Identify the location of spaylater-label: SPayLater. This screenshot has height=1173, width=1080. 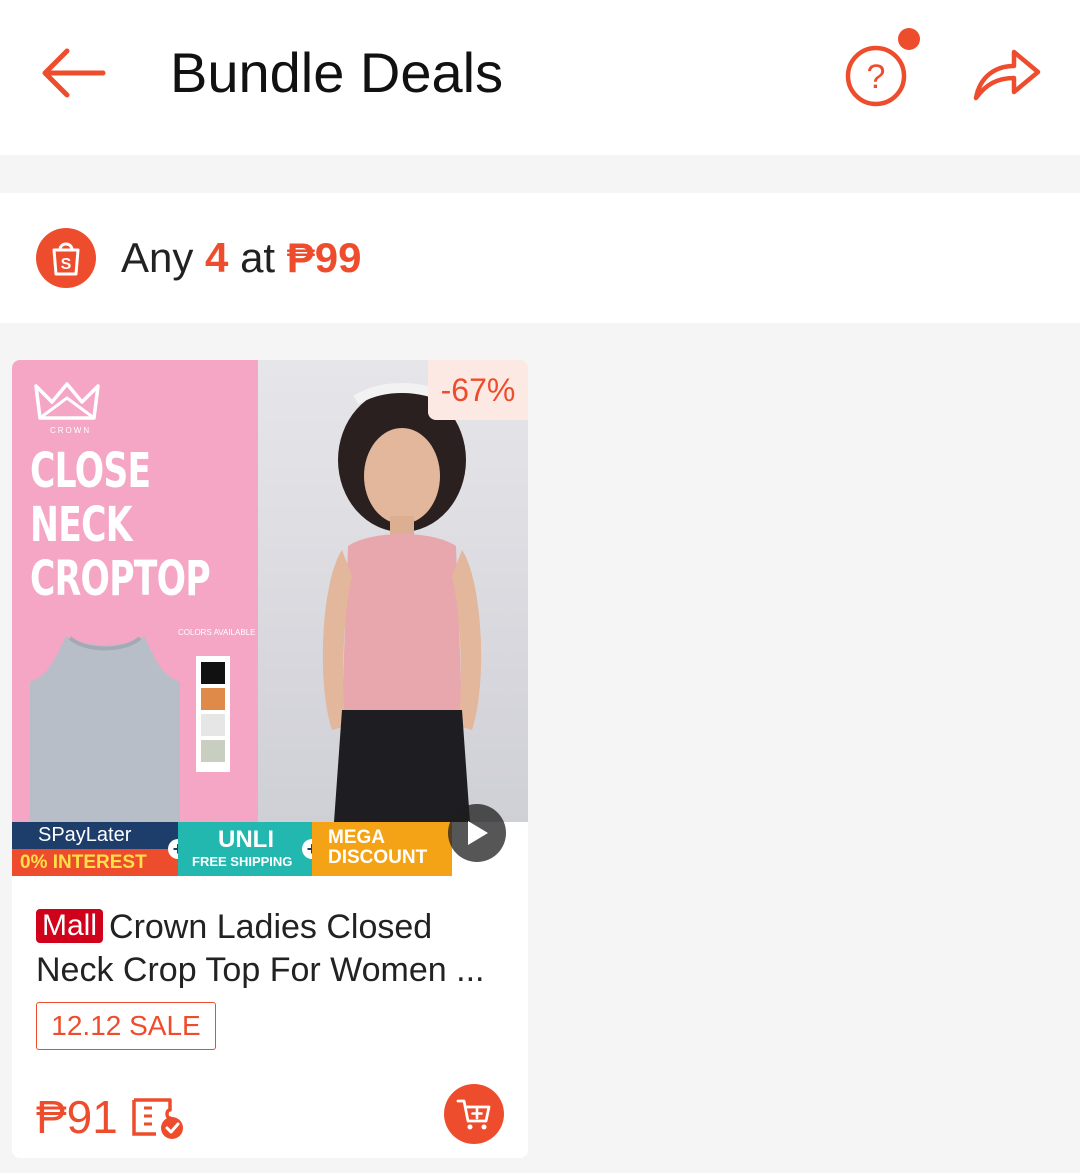
(85, 835).